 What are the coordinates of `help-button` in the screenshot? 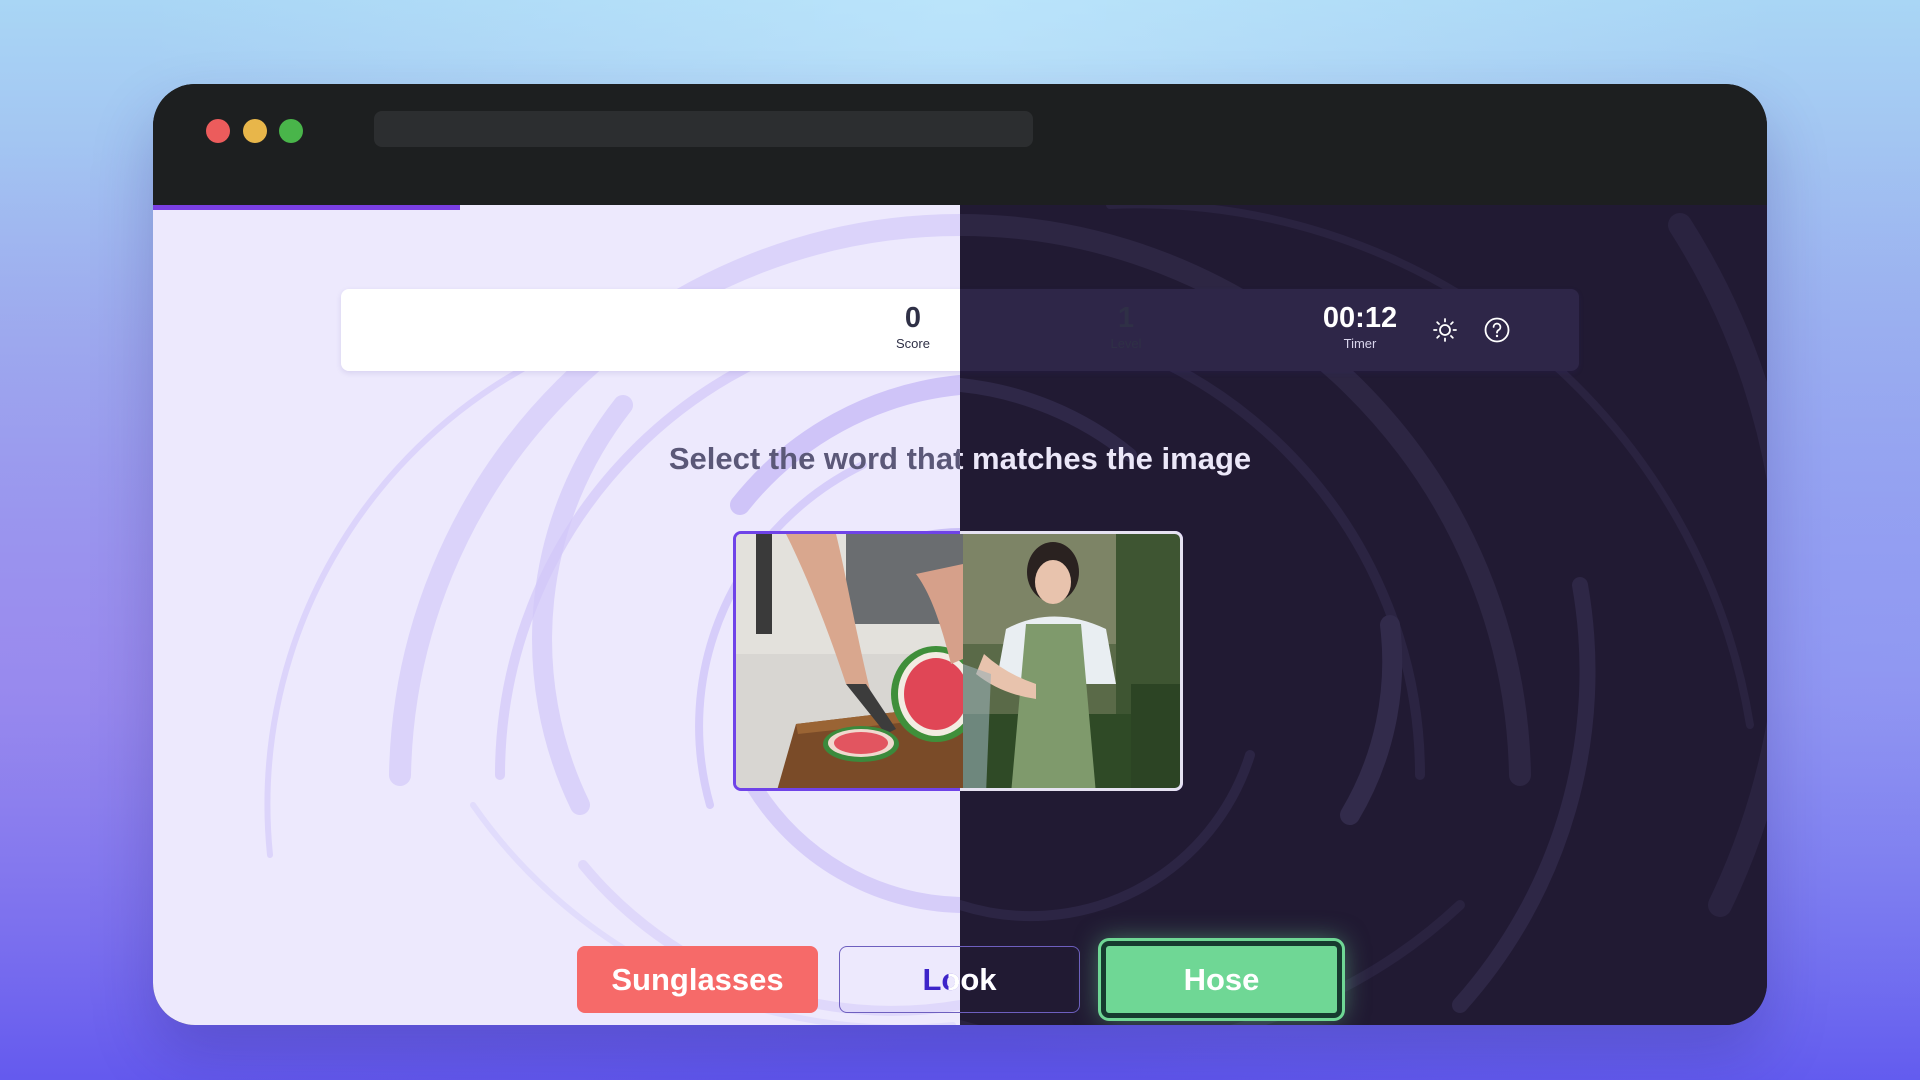 It's located at (1497, 330).